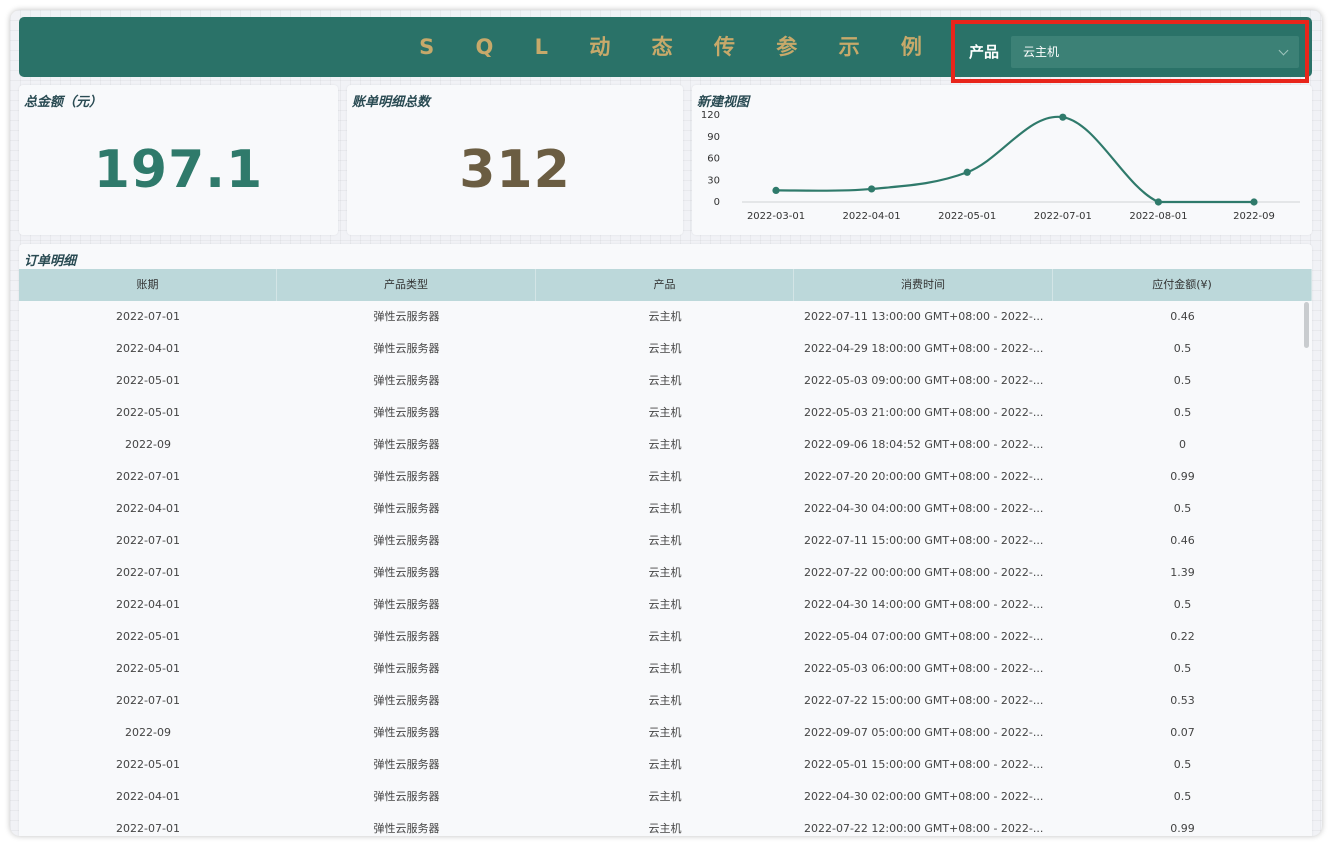 The image size is (1332, 846). I want to click on chevron-down-icon, so click(1283, 50).